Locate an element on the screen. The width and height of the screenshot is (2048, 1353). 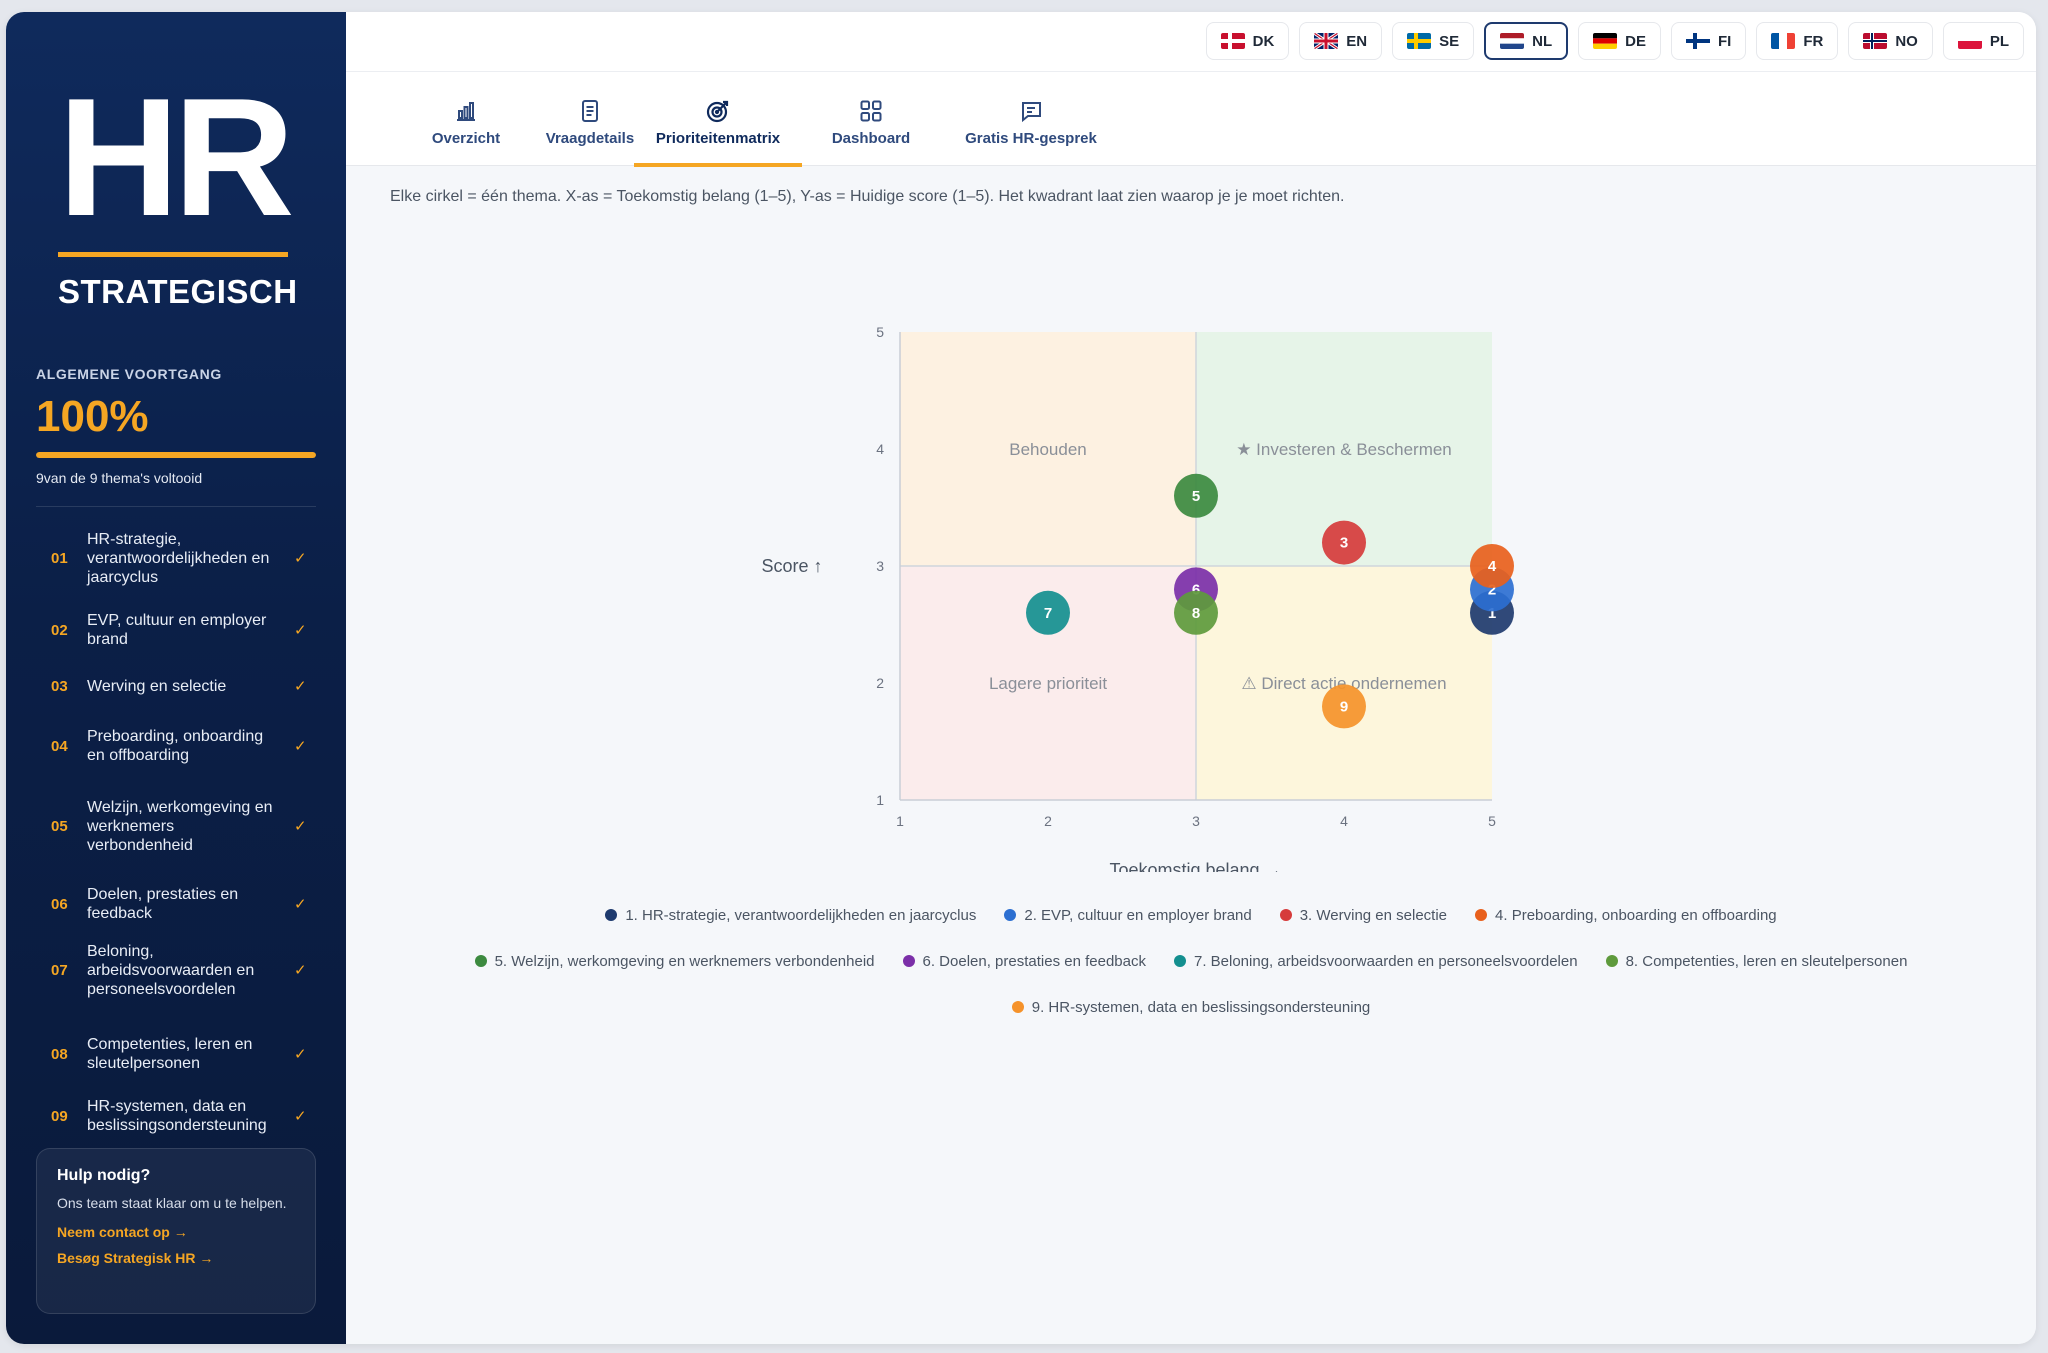
visit-site-link: Besøg Strategisk HR → is located at coordinates (176, 1258).